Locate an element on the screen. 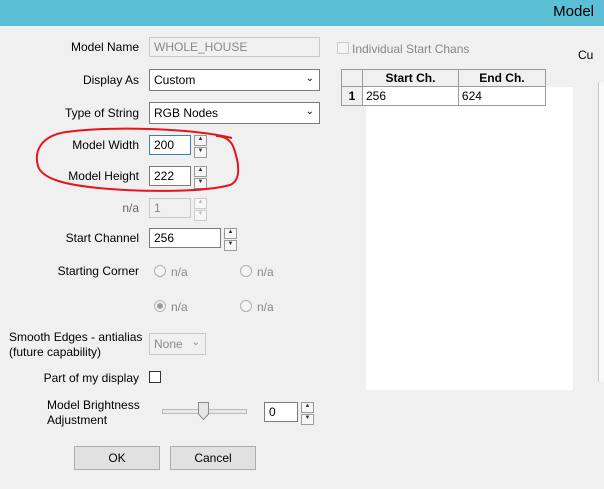 The width and height of the screenshot is (604, 489). start-channel-label: Start Channel is located at coordinates (102, 238).